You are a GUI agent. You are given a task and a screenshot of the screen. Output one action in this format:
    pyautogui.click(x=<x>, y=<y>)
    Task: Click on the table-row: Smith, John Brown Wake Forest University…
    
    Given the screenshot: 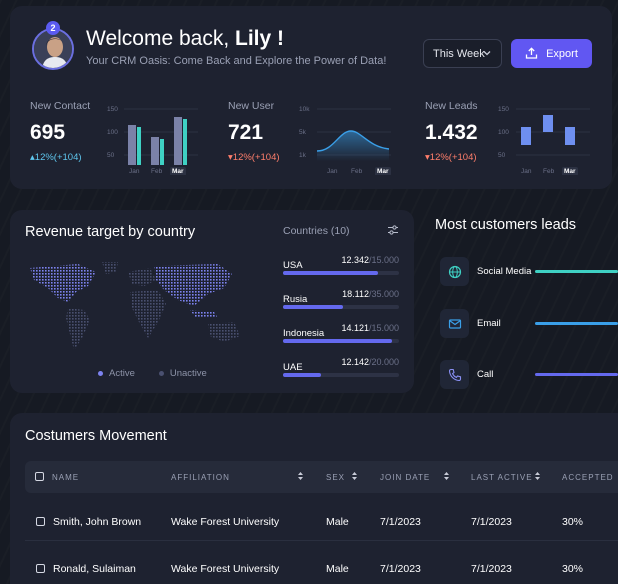 What is the action you would take?
    pyautogui.click(x=321, y=539)
    